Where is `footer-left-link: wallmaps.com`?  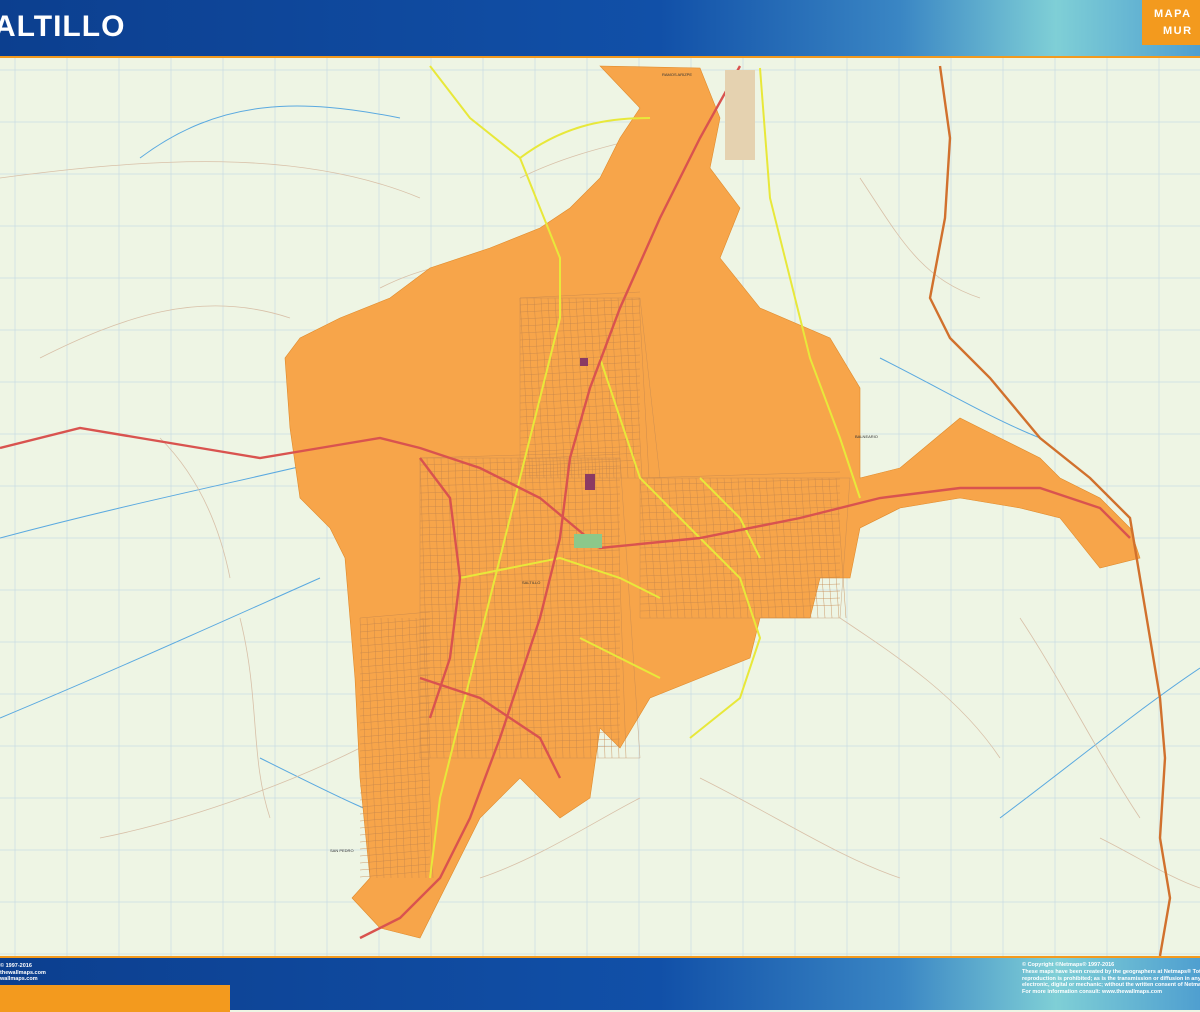 footer-left-link: wallmaps.com is located at coordinates (23, 979).